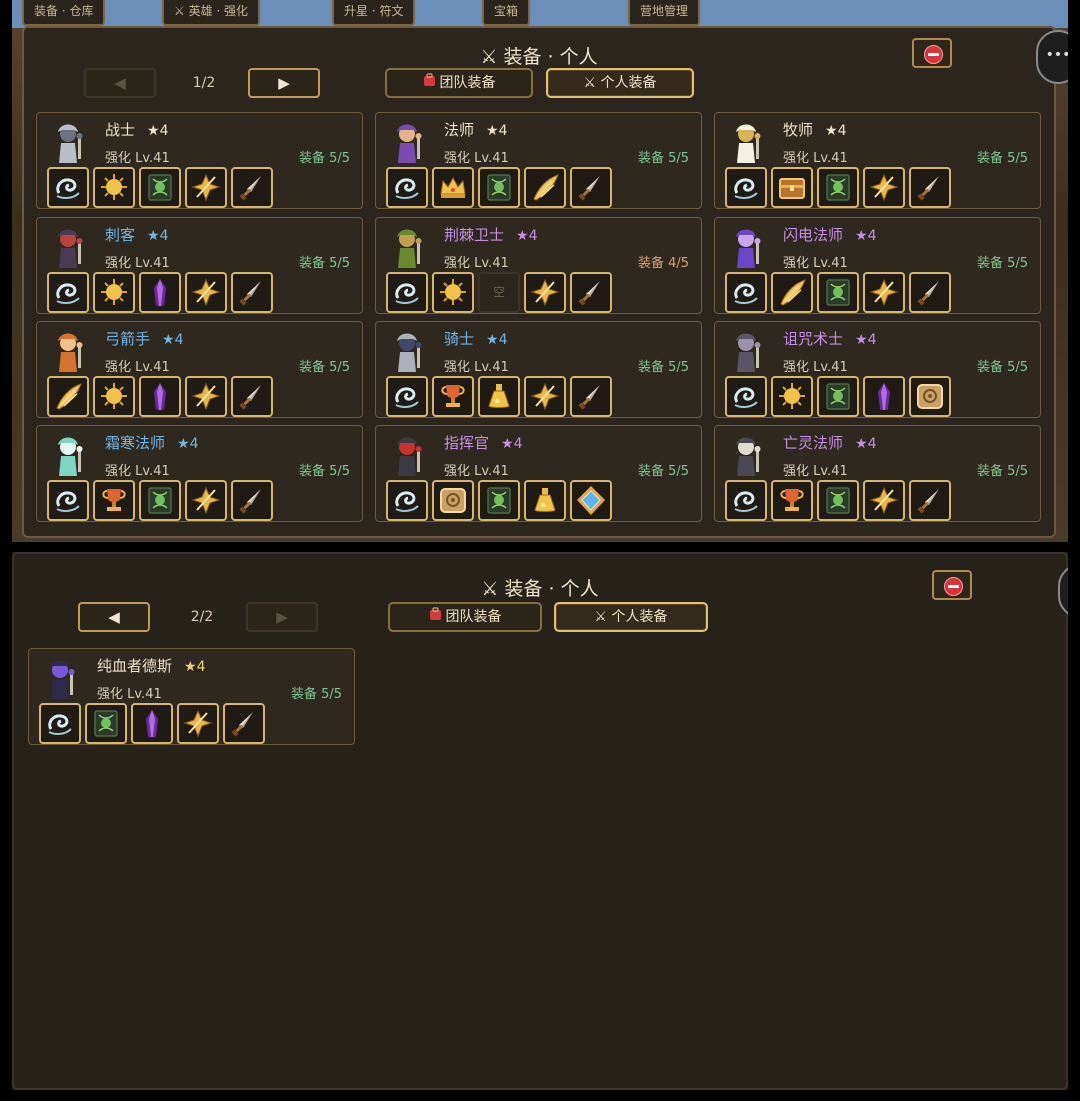  Describe the element at coordinates (499, 292) in the screenshot. I see `empty-slot: 空` at that location.